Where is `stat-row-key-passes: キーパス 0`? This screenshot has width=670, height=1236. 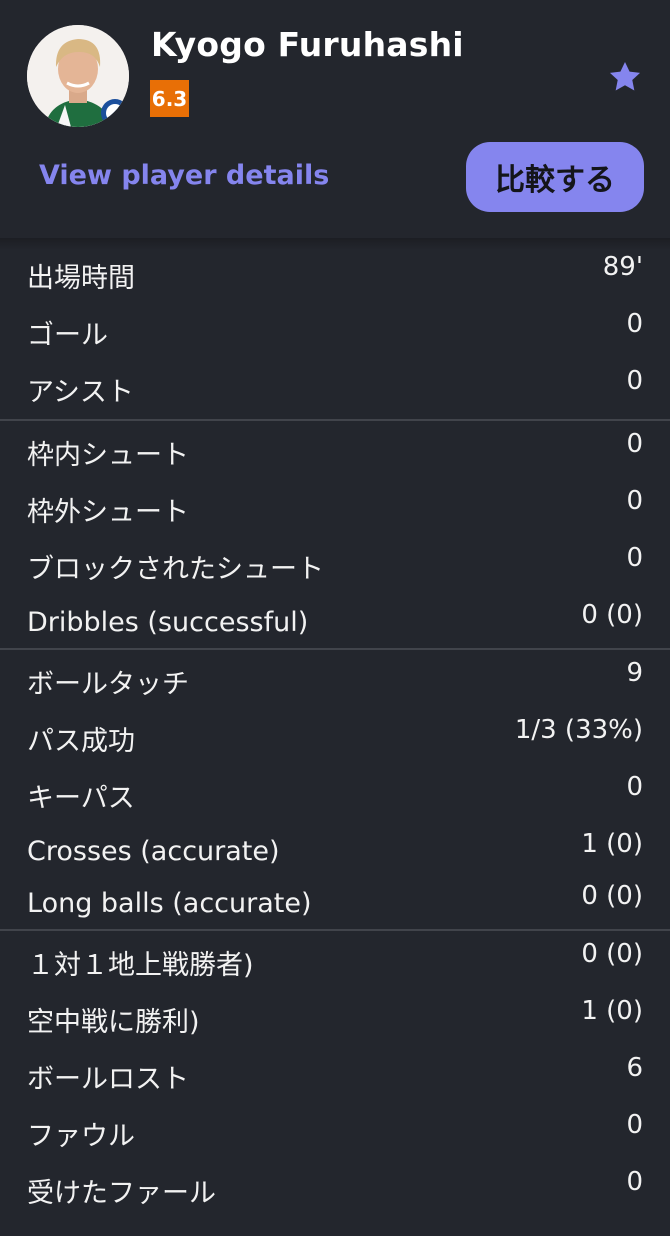 stat-row-key-passes: キーパス 0 is located at coordinates (335, 794).